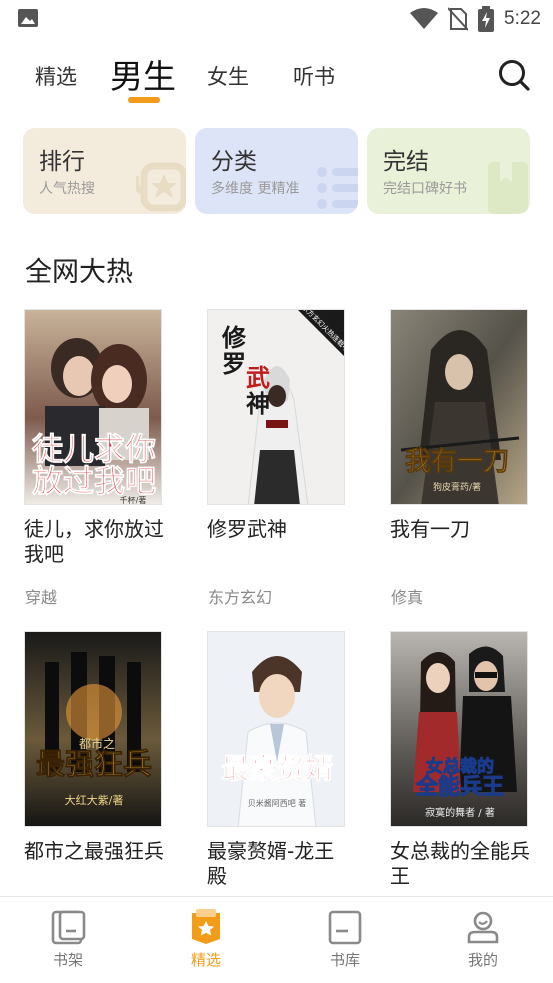  Describe the element at coordinates (522, 18) in the screenshot. I see `status-time: 5:22` at that location.